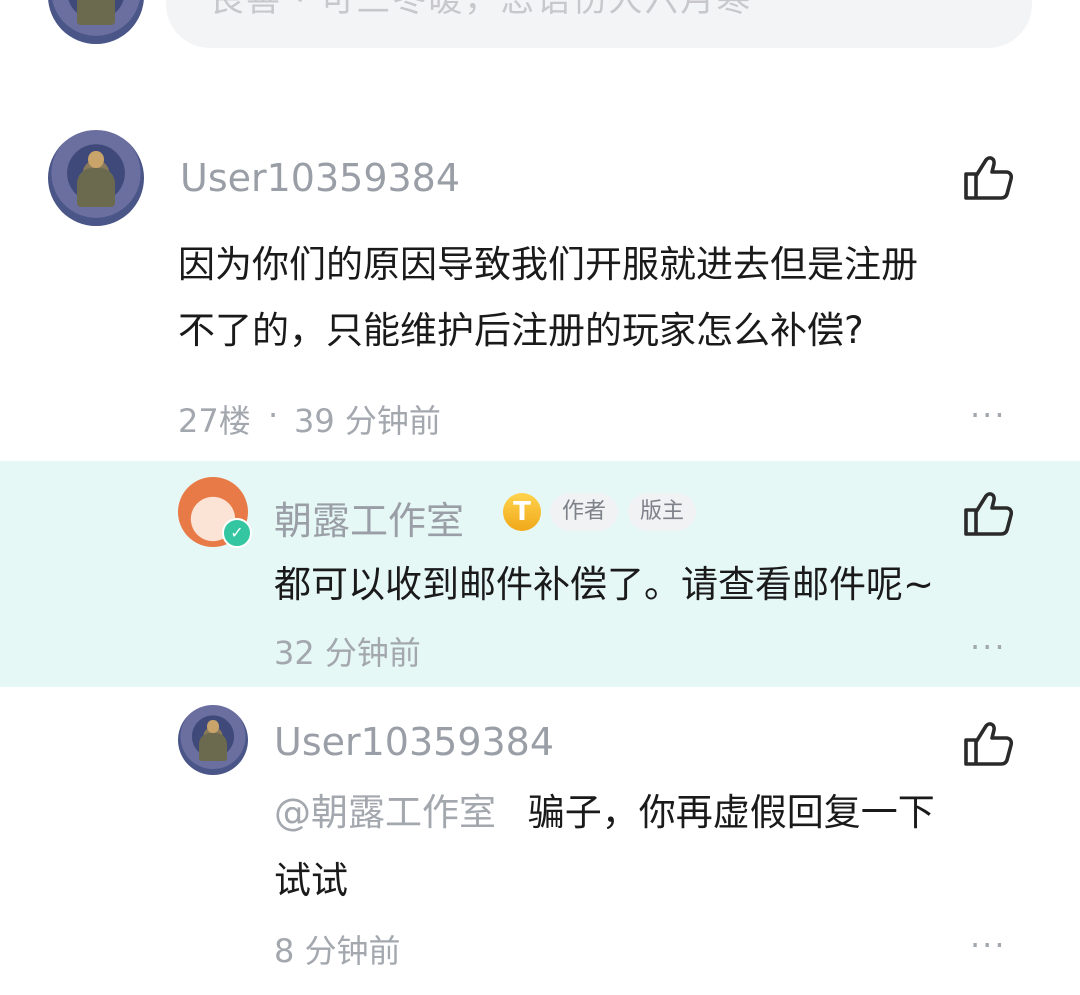 Image resolution: width=1080 pixels, height=995 pixels. Describe the element at coordinates (96, 22) in the screenshot. I see `current-user-avatar` at that location.